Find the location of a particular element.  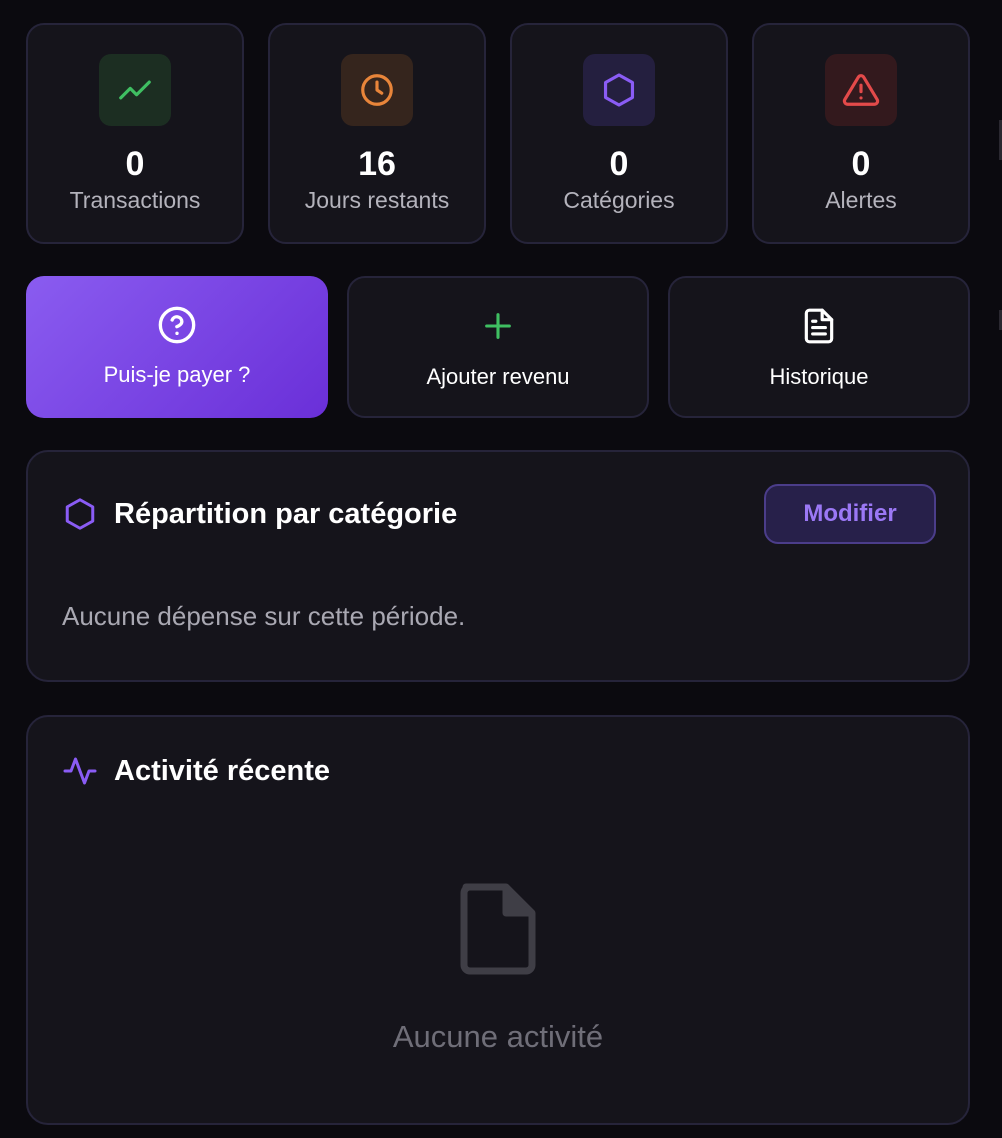

can-i-pay-button: Puis-je payer ? is located at coordinates (177, 347).